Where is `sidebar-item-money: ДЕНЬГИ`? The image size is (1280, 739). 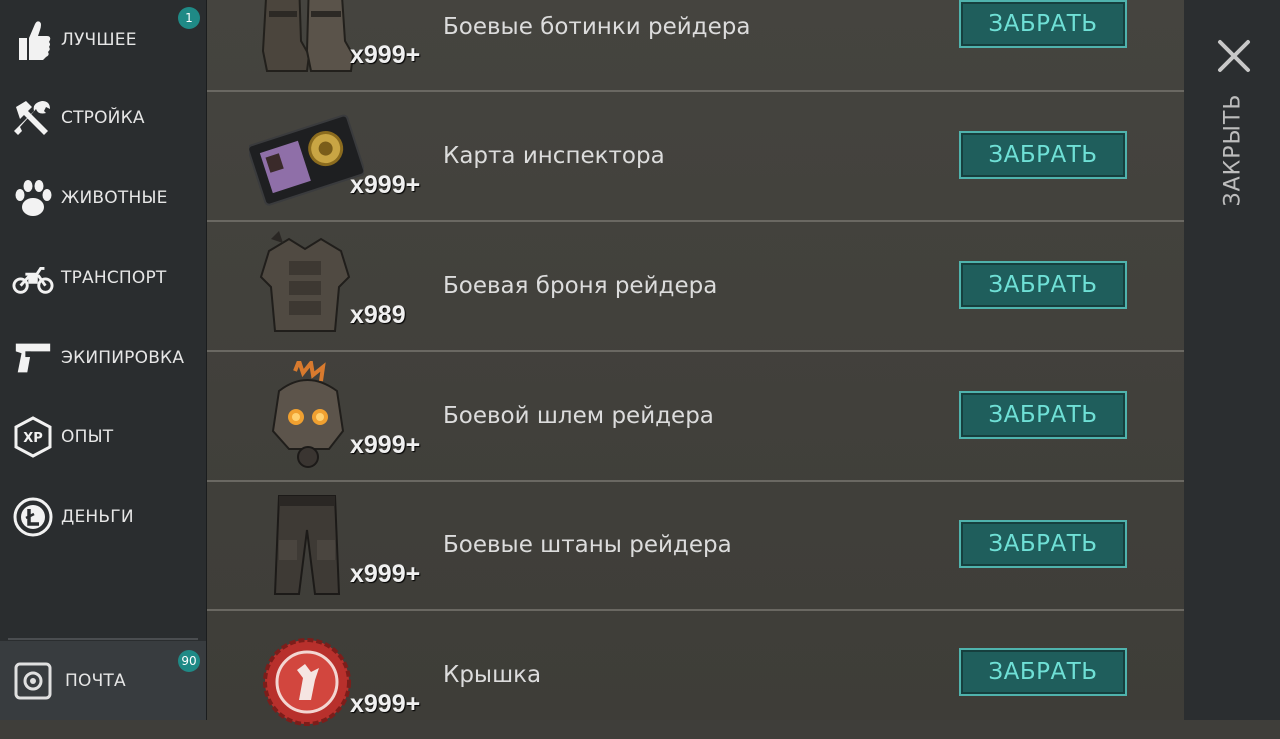 sidebar-item-money: ДЕНЬГИ is located at coordinates (103, 517).